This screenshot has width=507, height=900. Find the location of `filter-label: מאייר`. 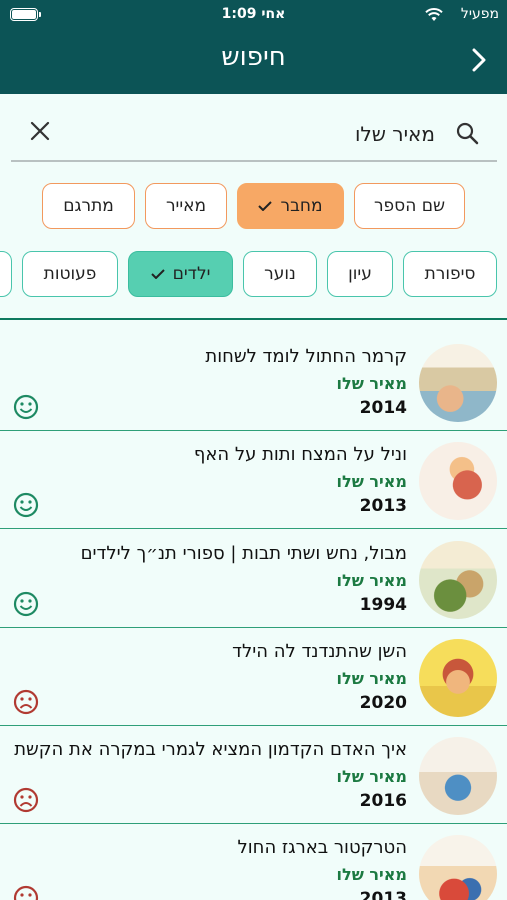

filter-label: מאייר is located at coordinates (186, 206).